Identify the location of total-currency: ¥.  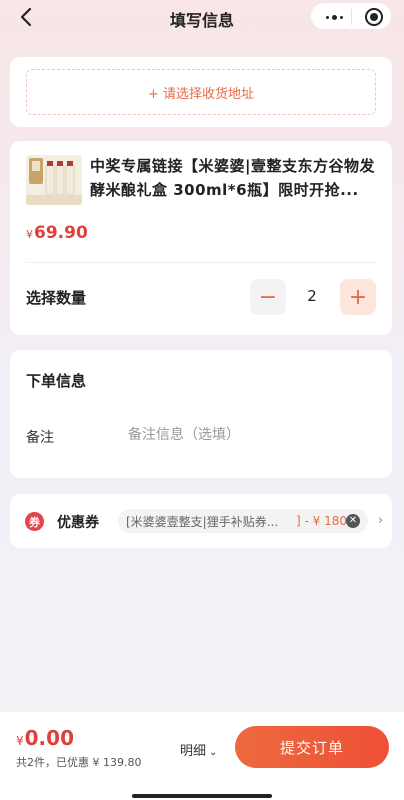
(20, 741).